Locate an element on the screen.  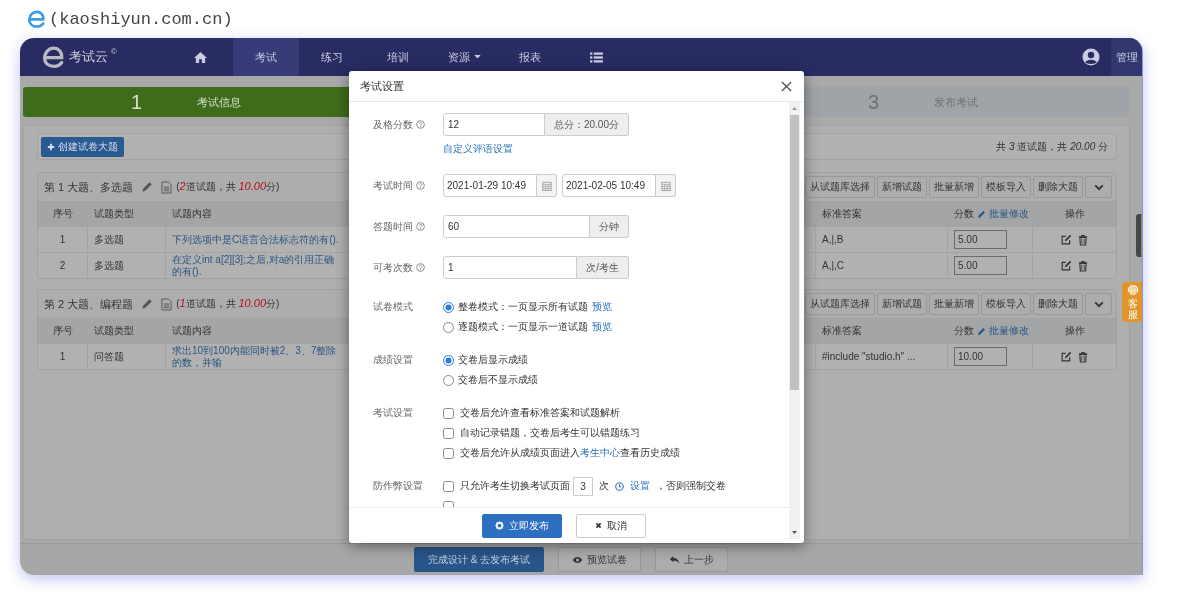
finish-design-button: 完成设计 & 去发布考试 is located at coordinates (479, 559).